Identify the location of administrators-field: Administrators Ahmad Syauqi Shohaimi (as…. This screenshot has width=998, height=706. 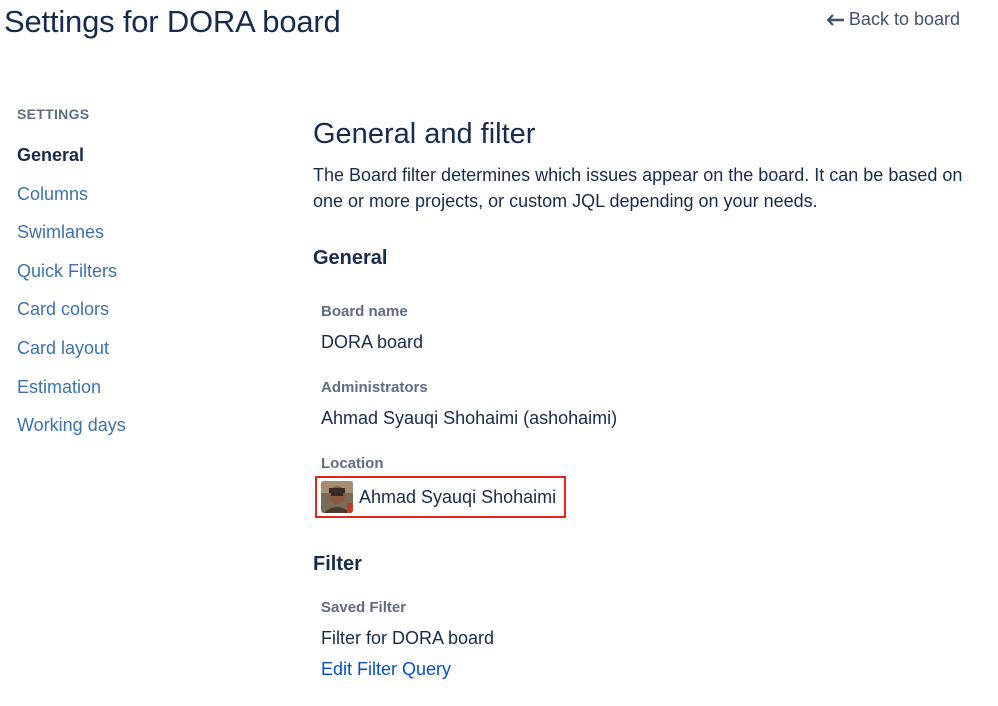
(645, 404).